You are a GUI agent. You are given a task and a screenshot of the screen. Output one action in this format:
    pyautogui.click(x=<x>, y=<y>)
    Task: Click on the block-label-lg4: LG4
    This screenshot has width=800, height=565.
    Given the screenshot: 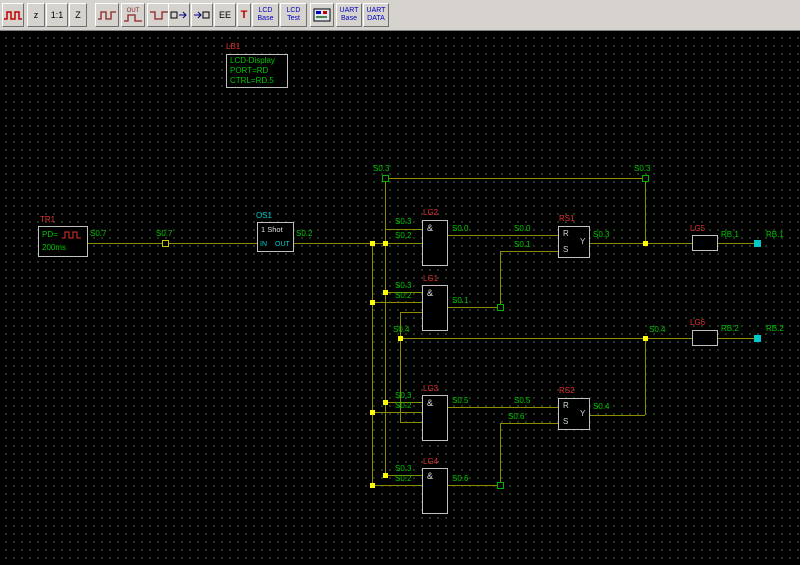 What is the action you would take?
    pyautogui.click(x=430, y=462)
    